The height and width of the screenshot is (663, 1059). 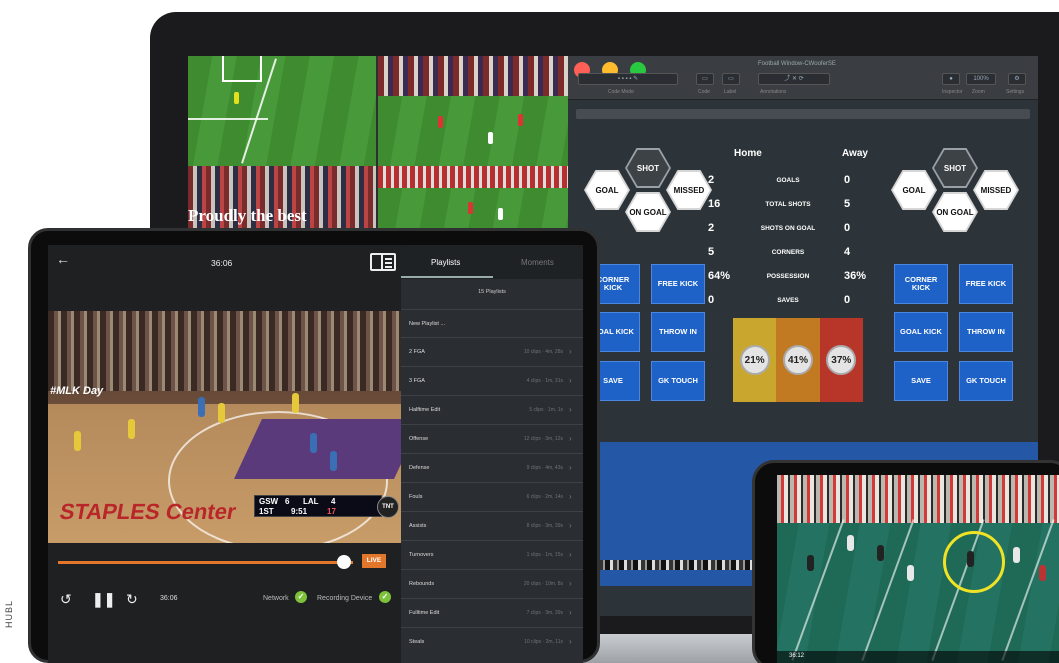 What do you see at coordinates (798, 360) in the screenshot?
I see `possession-zone-bar: 21% 41% 37%` at bounding box center [798, 360].